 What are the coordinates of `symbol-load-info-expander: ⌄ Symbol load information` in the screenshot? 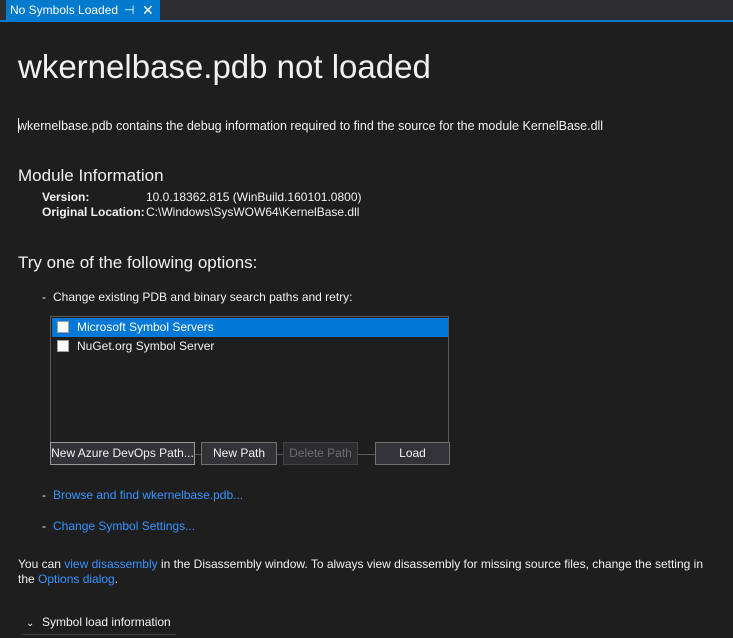 It's located at (98, 622).